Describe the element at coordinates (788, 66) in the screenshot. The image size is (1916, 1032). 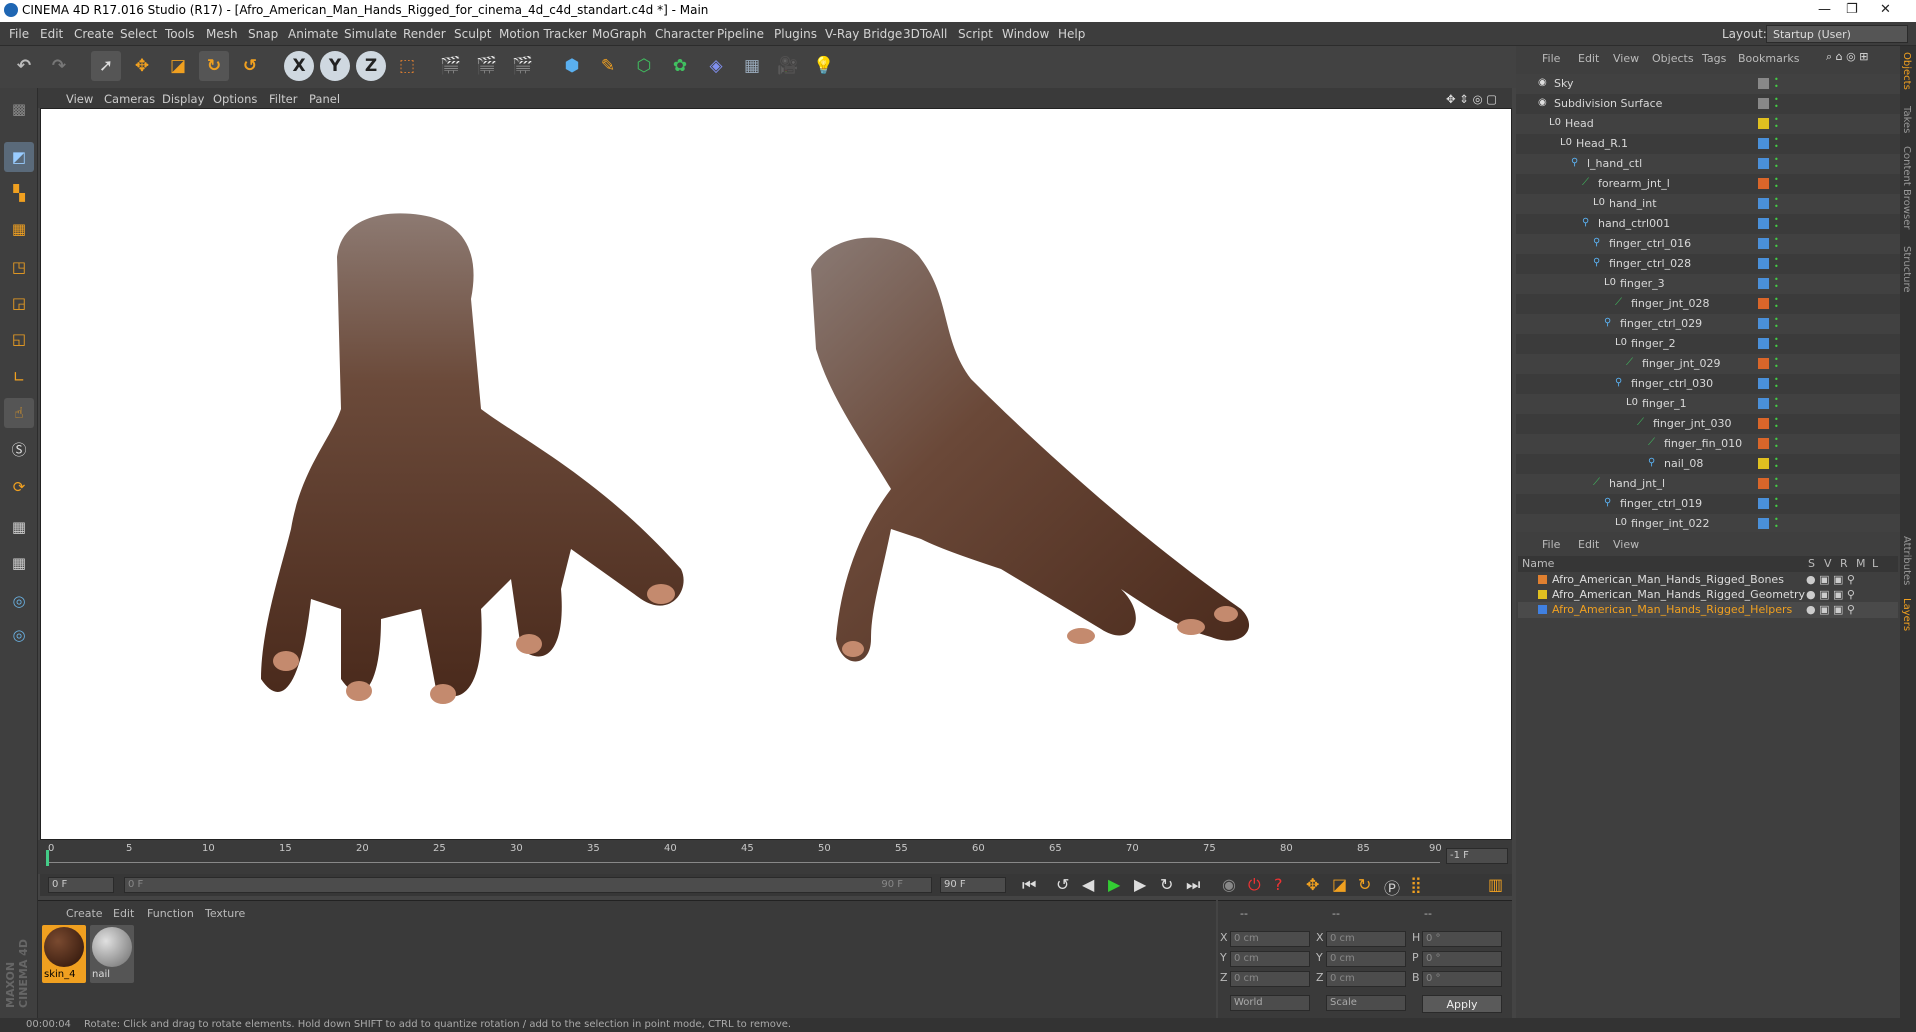
I see `camera-icon: 🎥` at that location.